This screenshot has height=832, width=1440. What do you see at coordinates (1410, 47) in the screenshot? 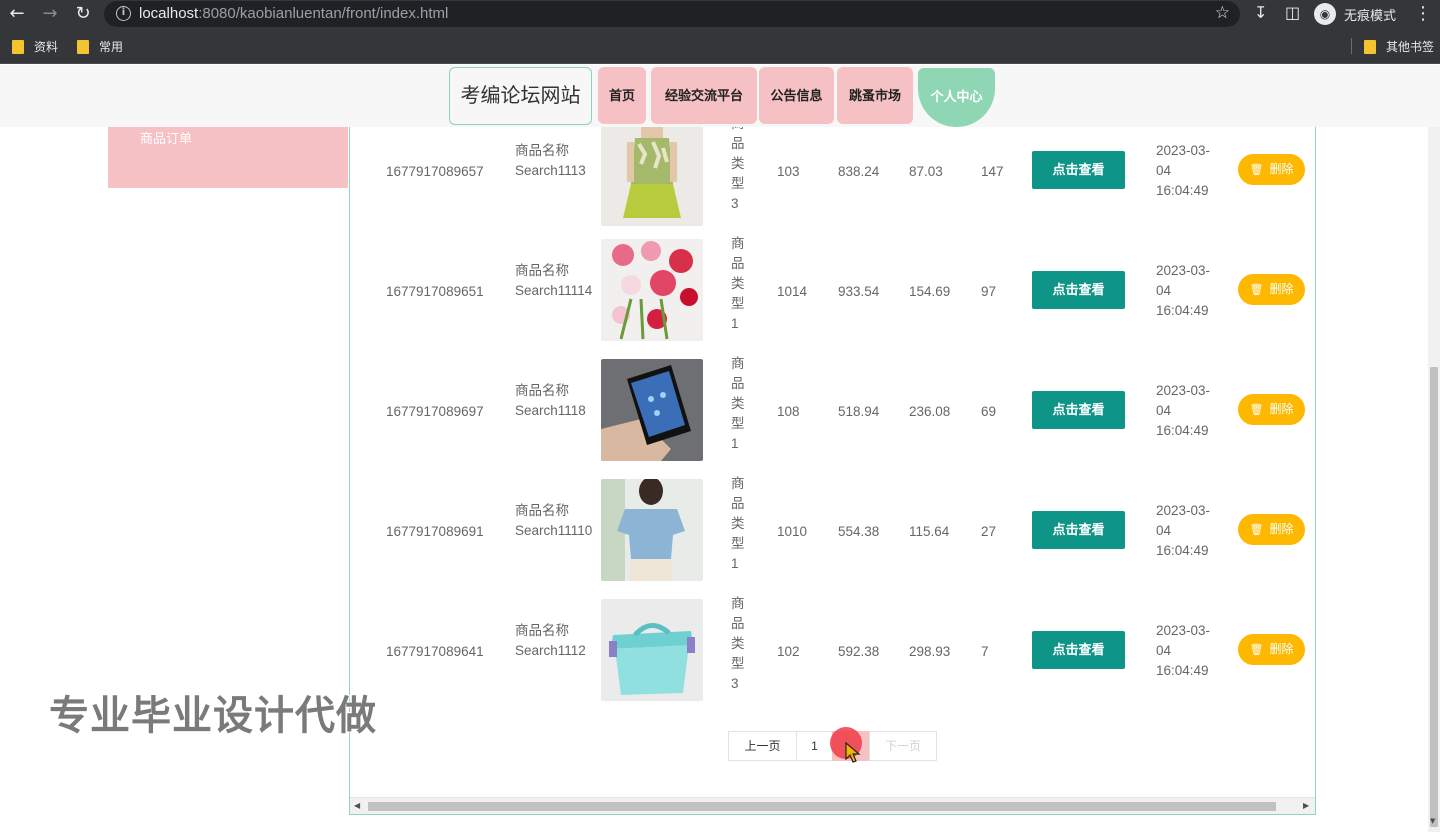
I see `bookmark-label: 其他书签` at bounding box center [1410, 47].